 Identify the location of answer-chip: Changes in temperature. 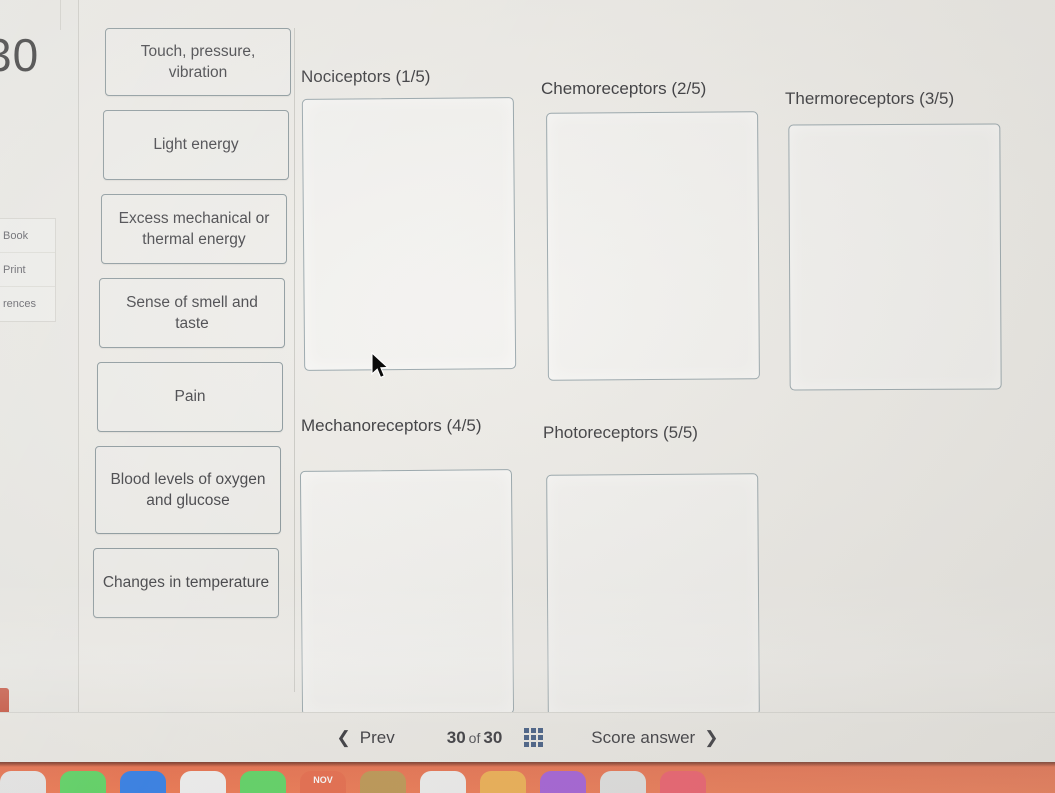
(186, 583).